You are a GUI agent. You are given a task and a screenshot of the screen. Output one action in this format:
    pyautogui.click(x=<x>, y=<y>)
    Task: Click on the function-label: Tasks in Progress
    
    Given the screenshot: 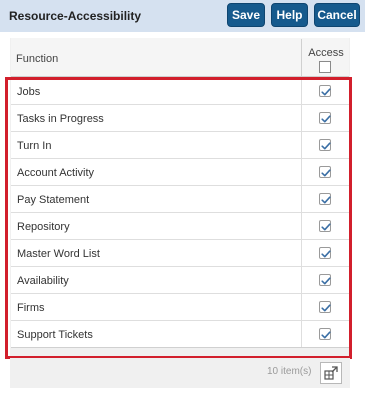 What is the action you would take?
    pyautogui.click(x=60, y=119)
    